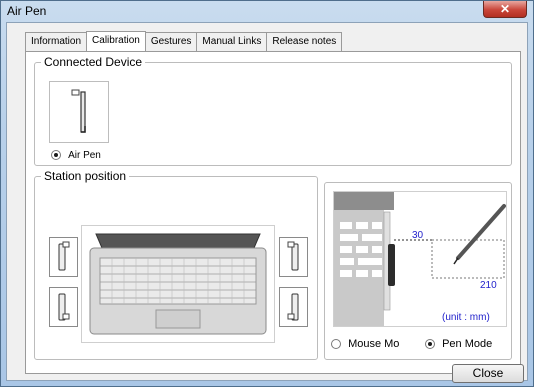 Image resolution: width=534 pixels, height=387 pixels. Describe the element at coordinates (488, 285) in the screenshot. I see `dimension-width-label: 210` at that location.